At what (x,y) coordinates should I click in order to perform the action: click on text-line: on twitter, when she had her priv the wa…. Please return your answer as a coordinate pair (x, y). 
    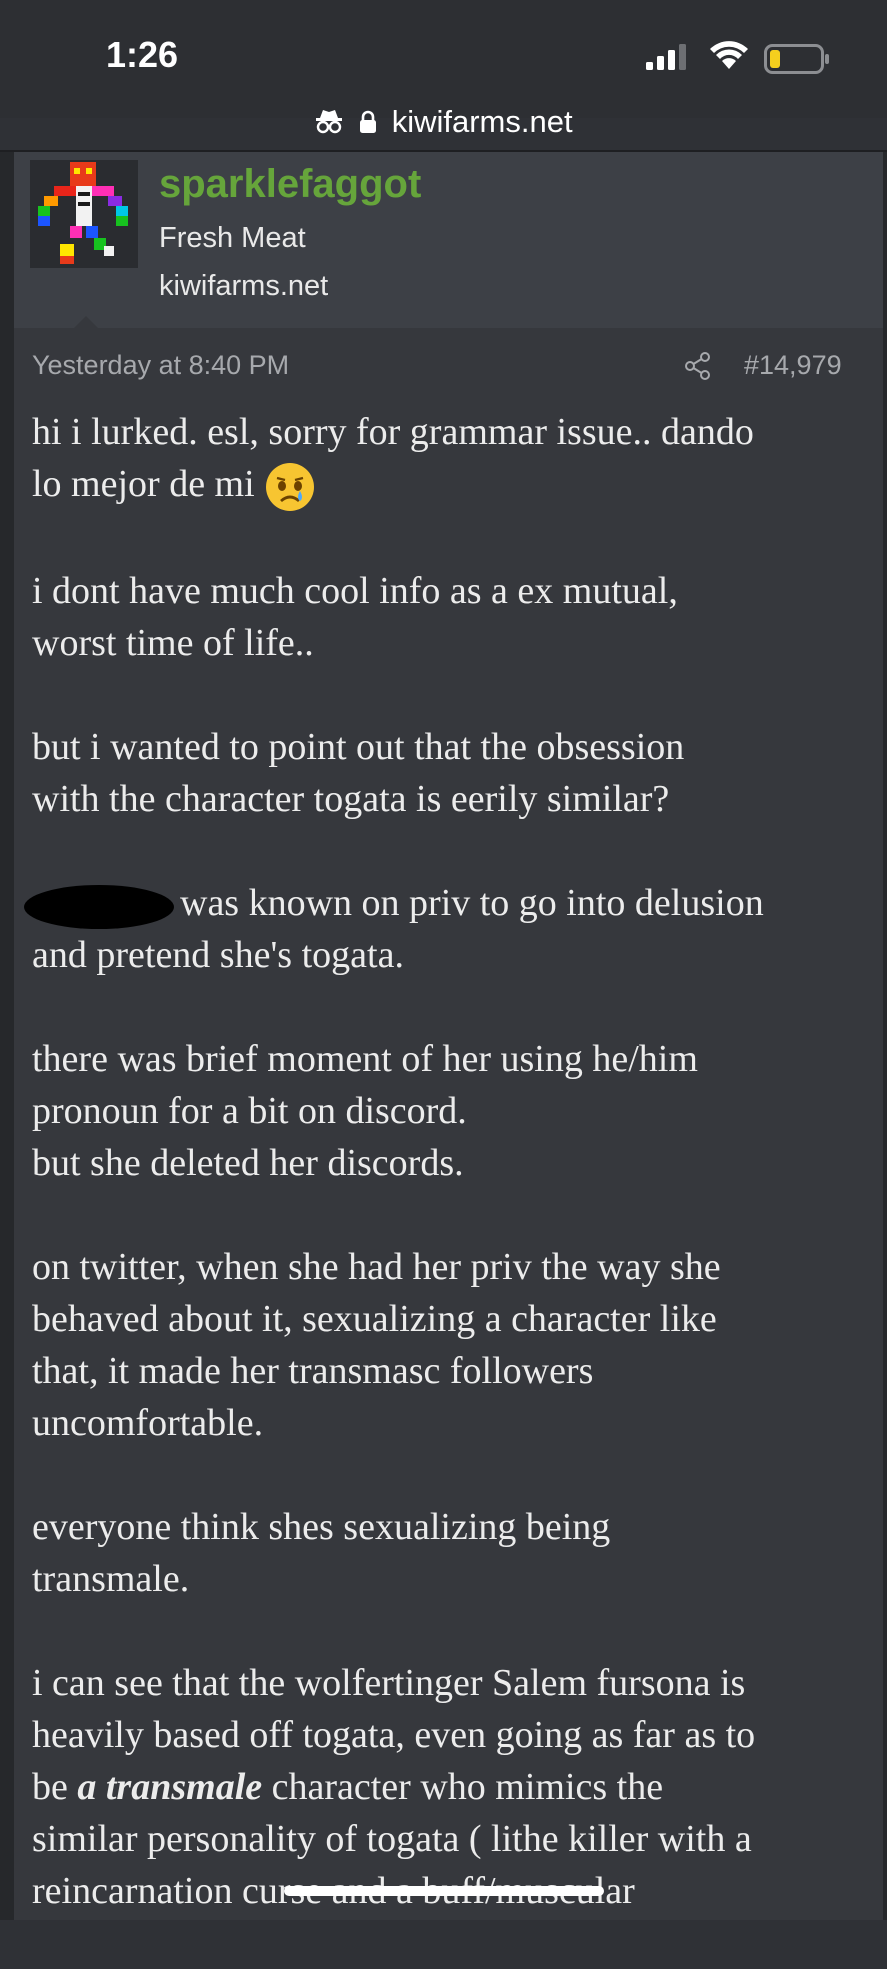
    Looking at the image, I should click on (376, 1267).